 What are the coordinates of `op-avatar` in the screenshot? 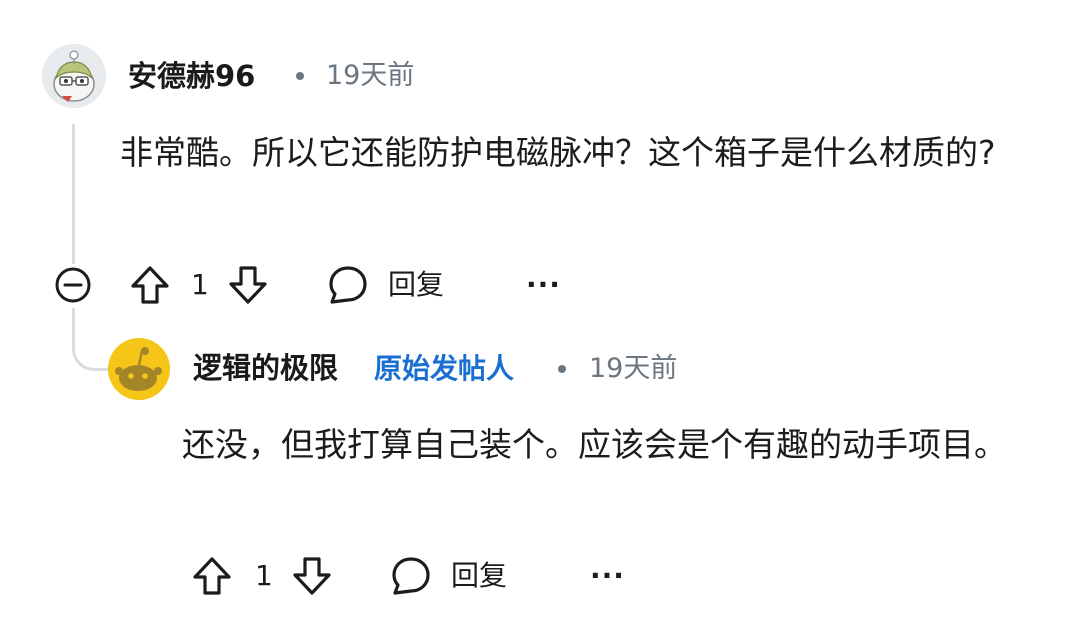 It's located at (139, 369).